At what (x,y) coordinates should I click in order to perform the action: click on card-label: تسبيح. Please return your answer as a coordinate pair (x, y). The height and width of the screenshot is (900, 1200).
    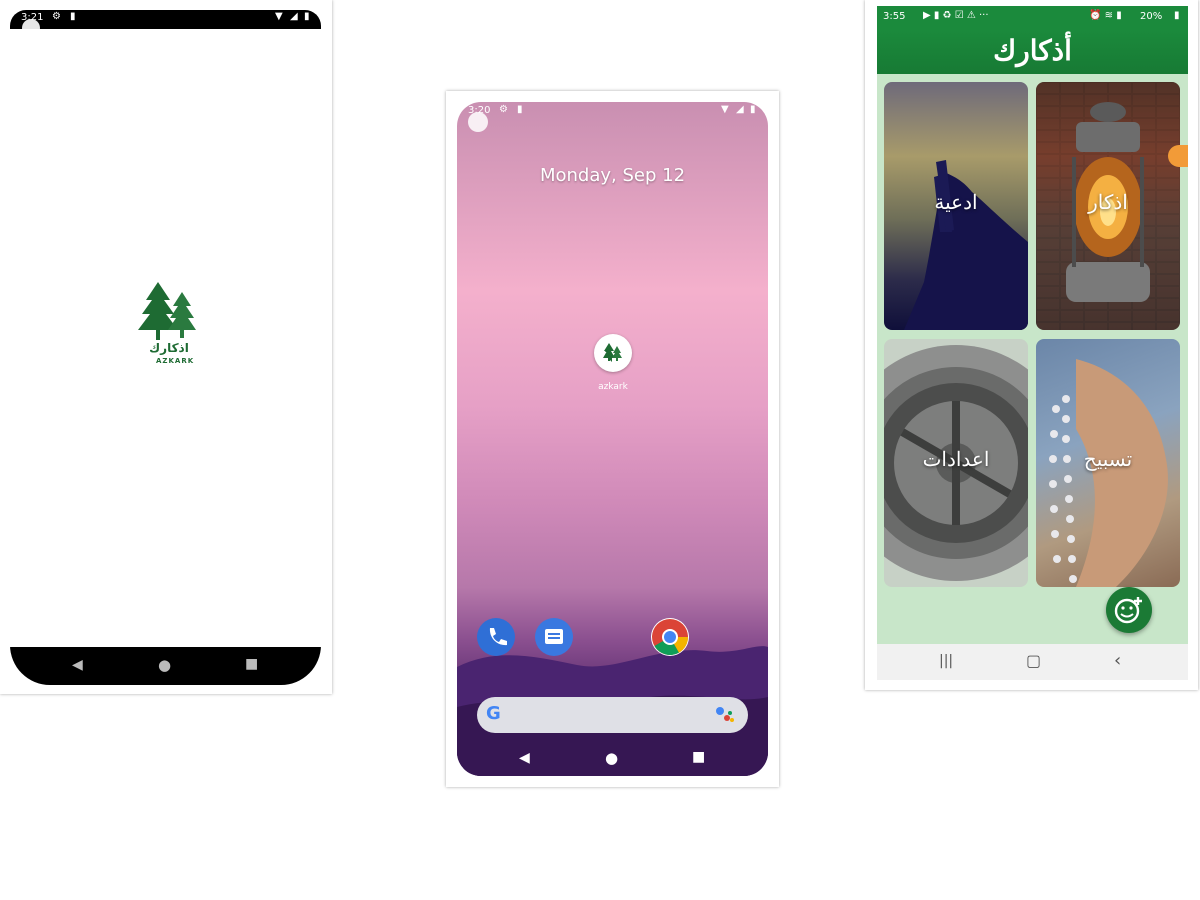
    Looking at the image, I should click on (1108, 459).